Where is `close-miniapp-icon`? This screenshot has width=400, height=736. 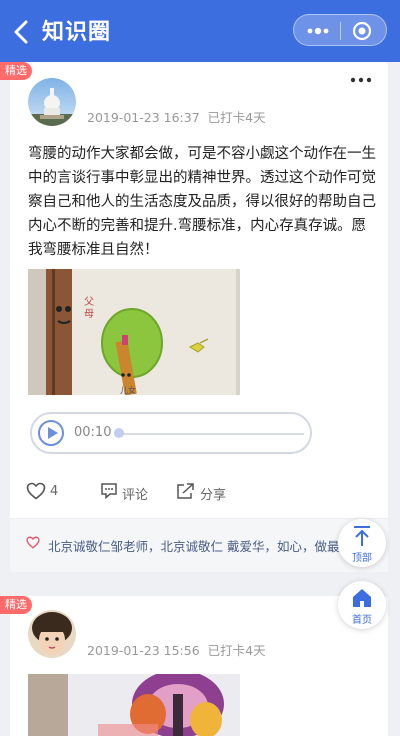
close-miniapp-icon is located at coordinates (362, 31).